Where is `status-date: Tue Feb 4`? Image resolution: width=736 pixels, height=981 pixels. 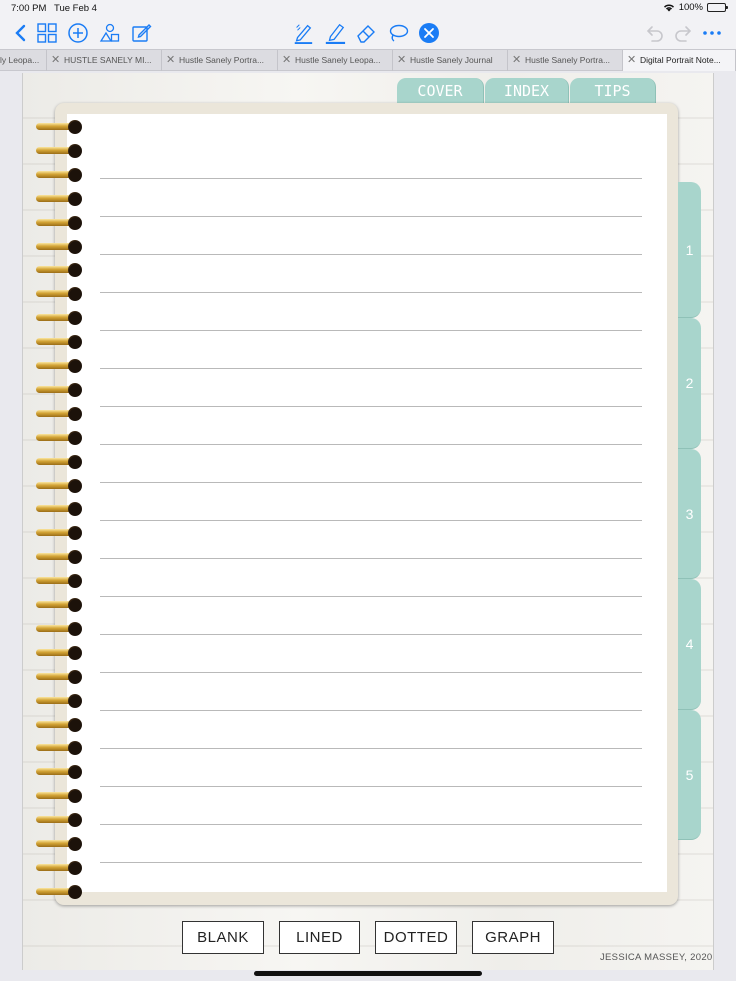
status-date: Tue Feb 4 is located at coordinates (75, 8).